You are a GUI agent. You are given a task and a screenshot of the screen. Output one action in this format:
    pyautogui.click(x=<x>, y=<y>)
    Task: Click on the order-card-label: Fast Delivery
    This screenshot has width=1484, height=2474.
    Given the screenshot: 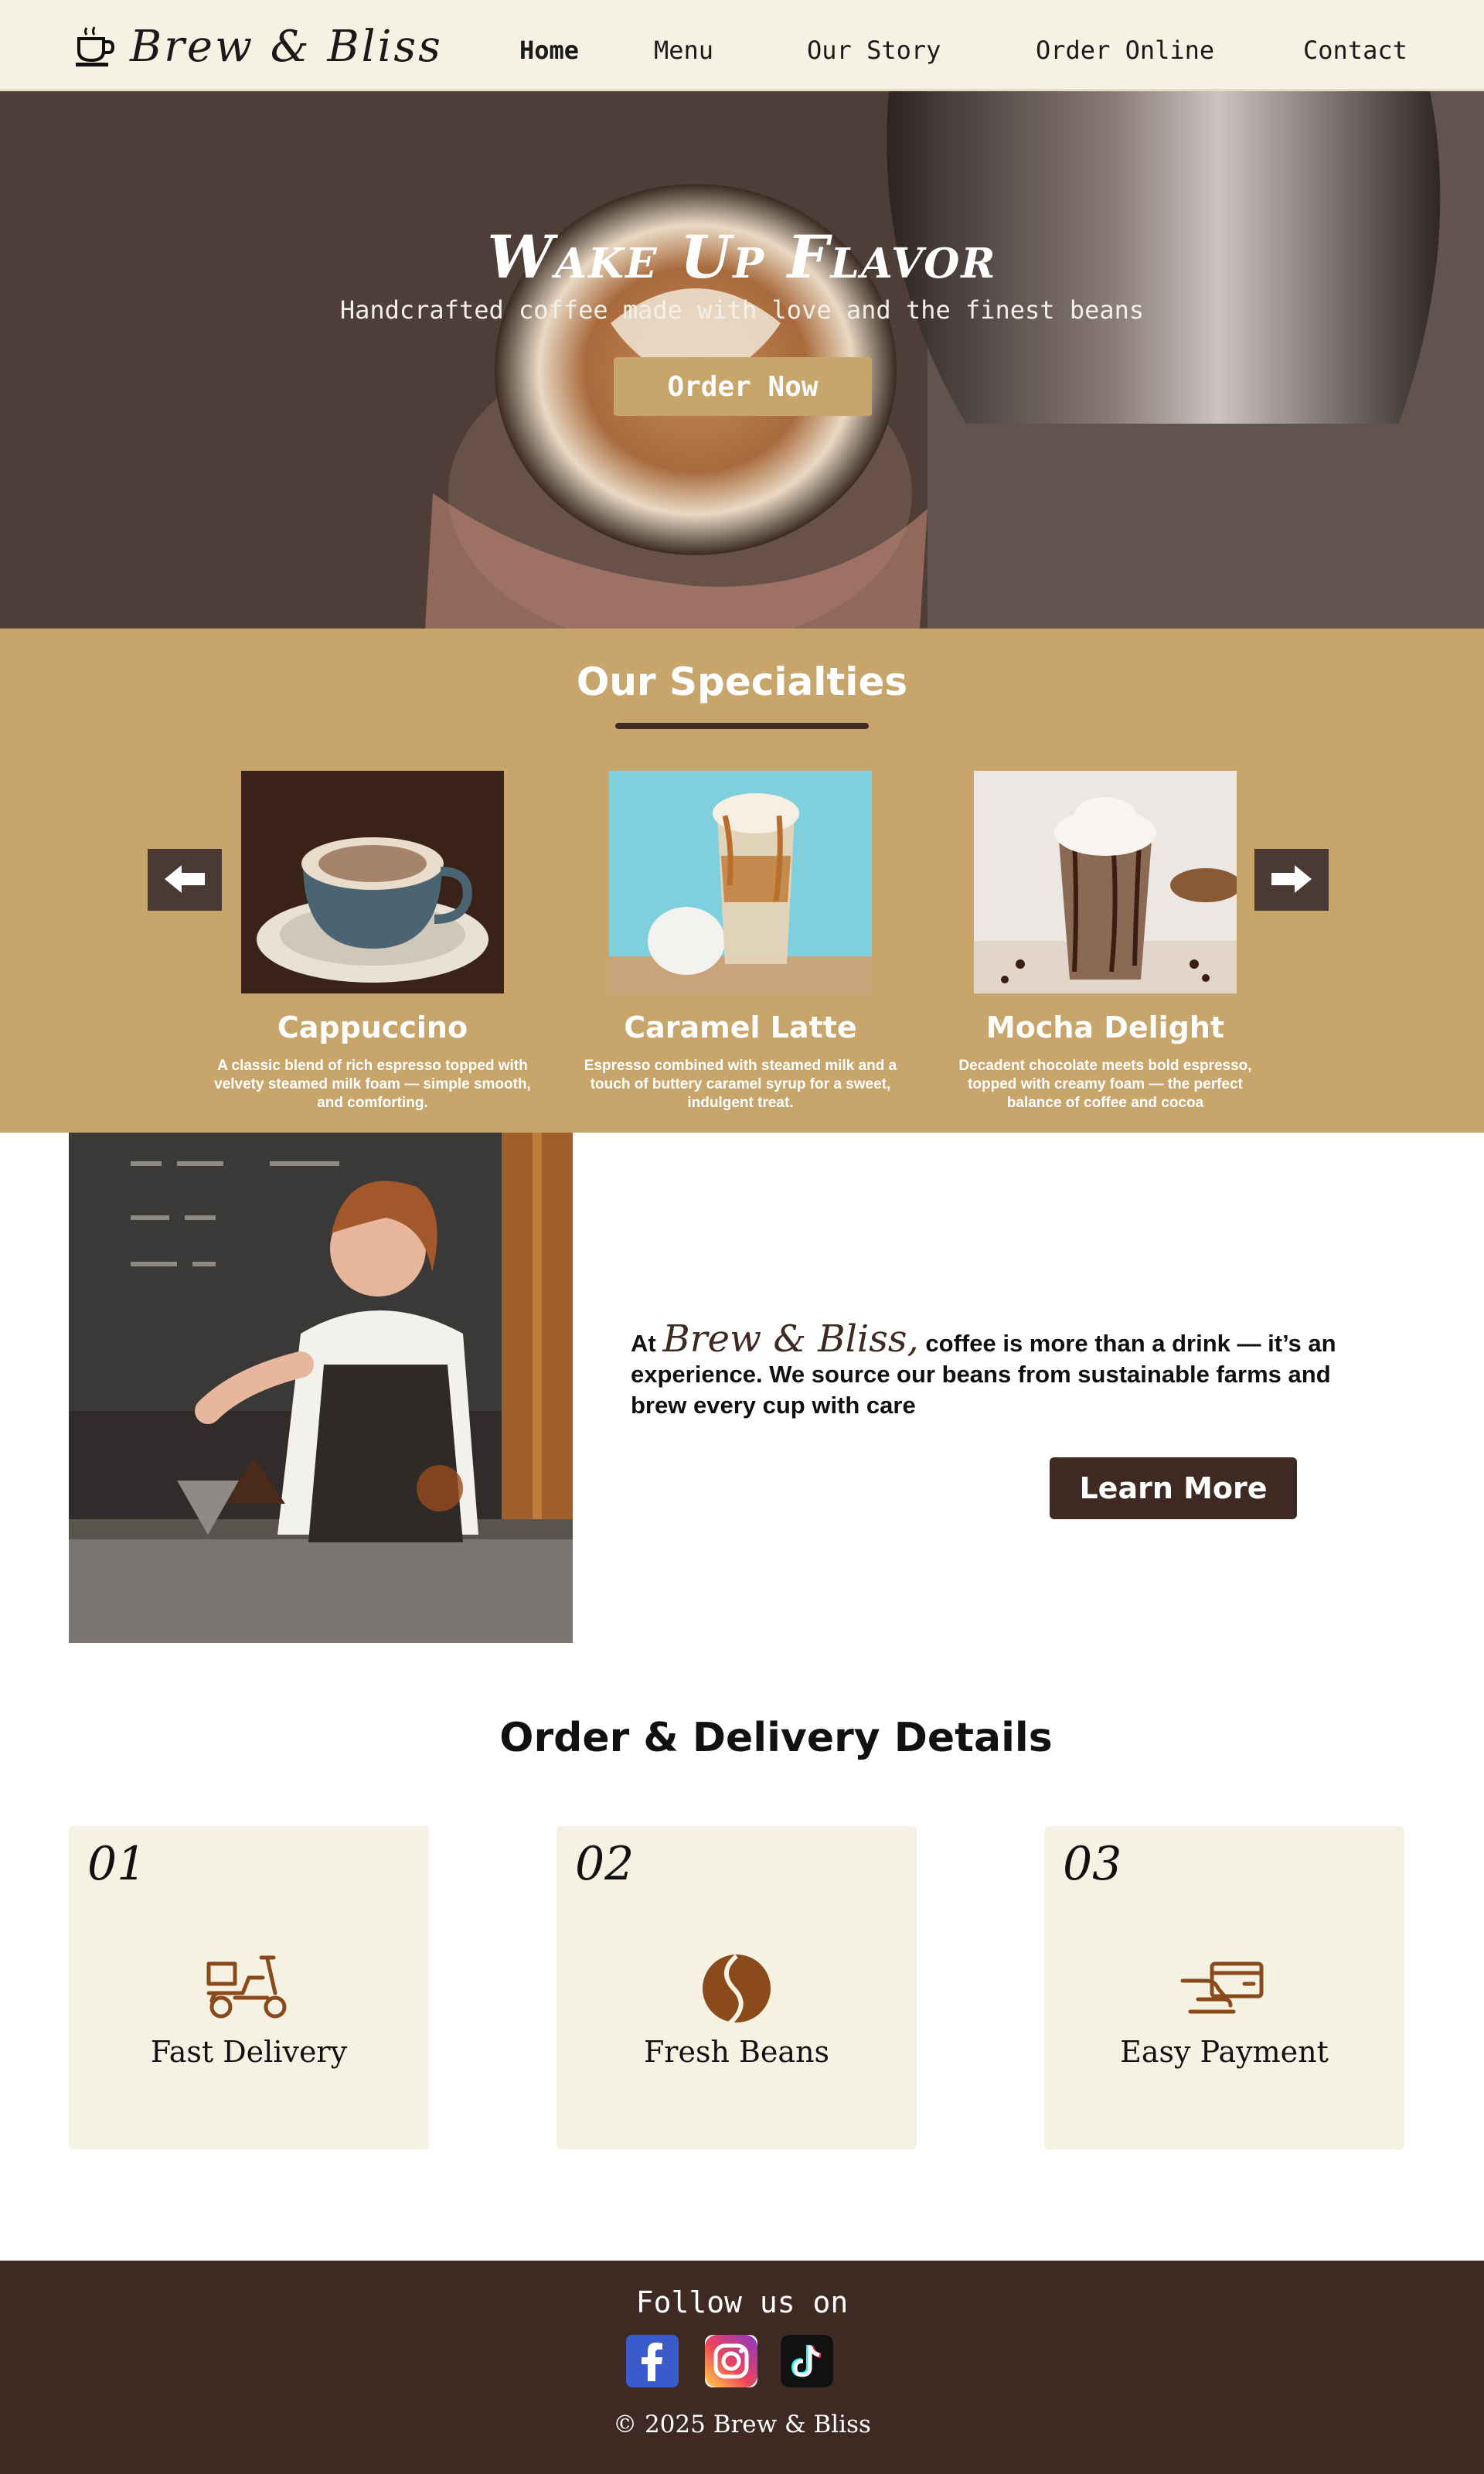 What is the action you would take?
    pyautogui.click(x=249, y=2052)
    